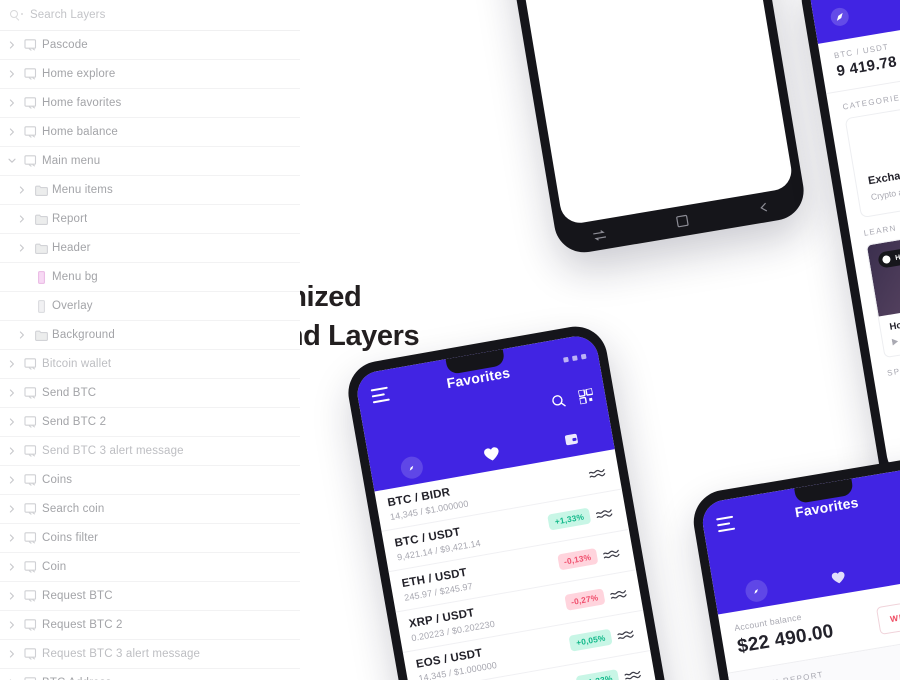 The image size is (900, 680). Describe the element at coordinates (41, 306) in the screenshot. I see `rect-gray-icon` at that location.